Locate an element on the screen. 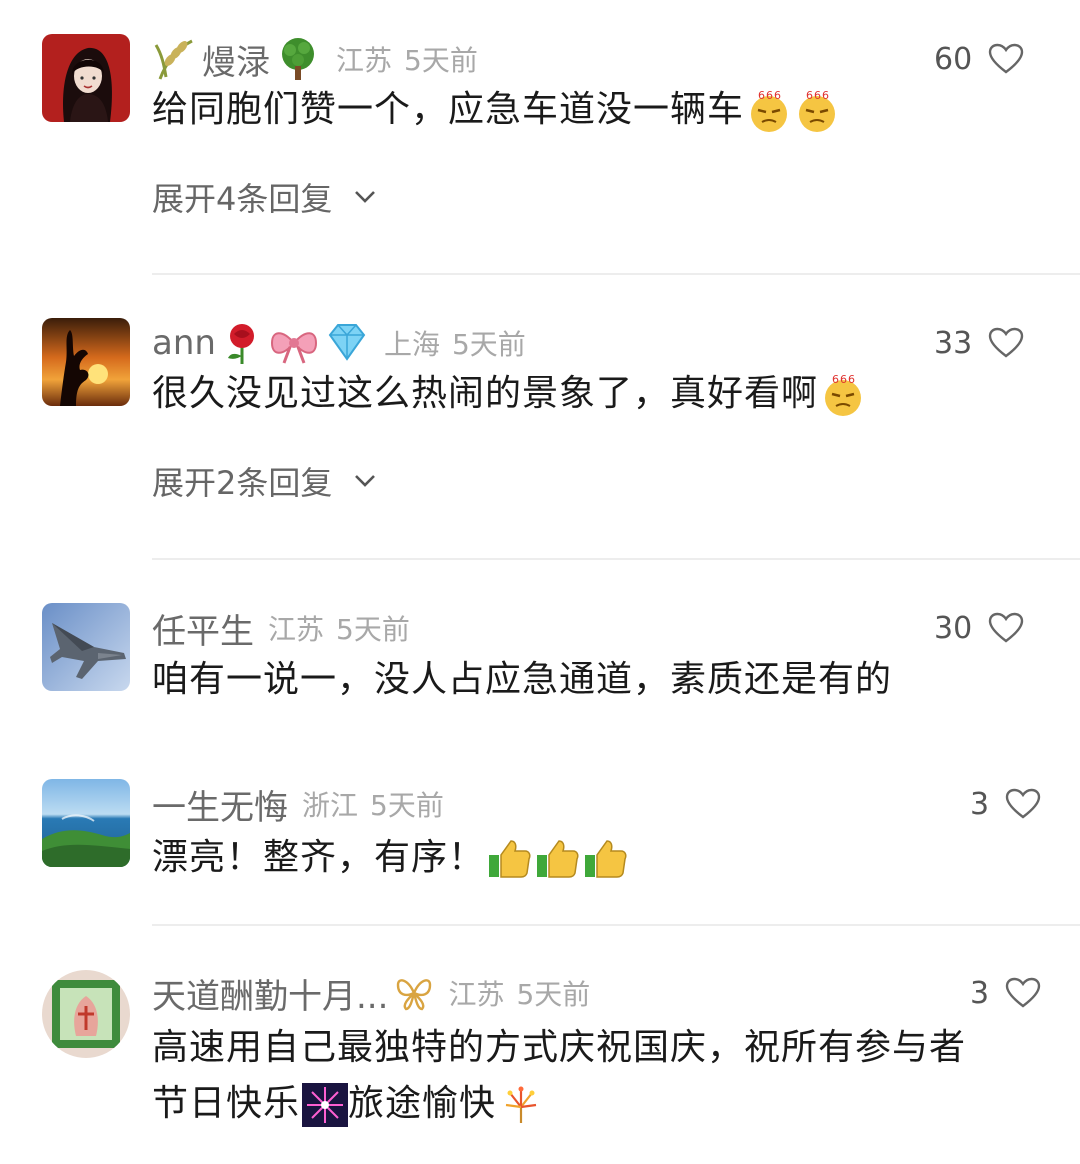  tree-icon is located at coordinates (298, 59).